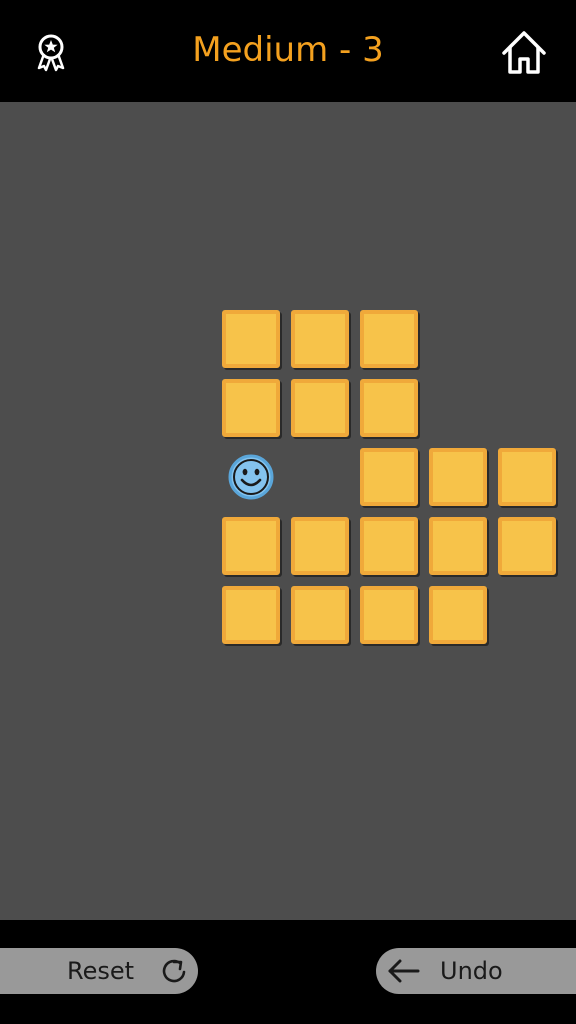 The image size is (576, 1024). I want to click on reset-label: Reset, so click(101, 971).